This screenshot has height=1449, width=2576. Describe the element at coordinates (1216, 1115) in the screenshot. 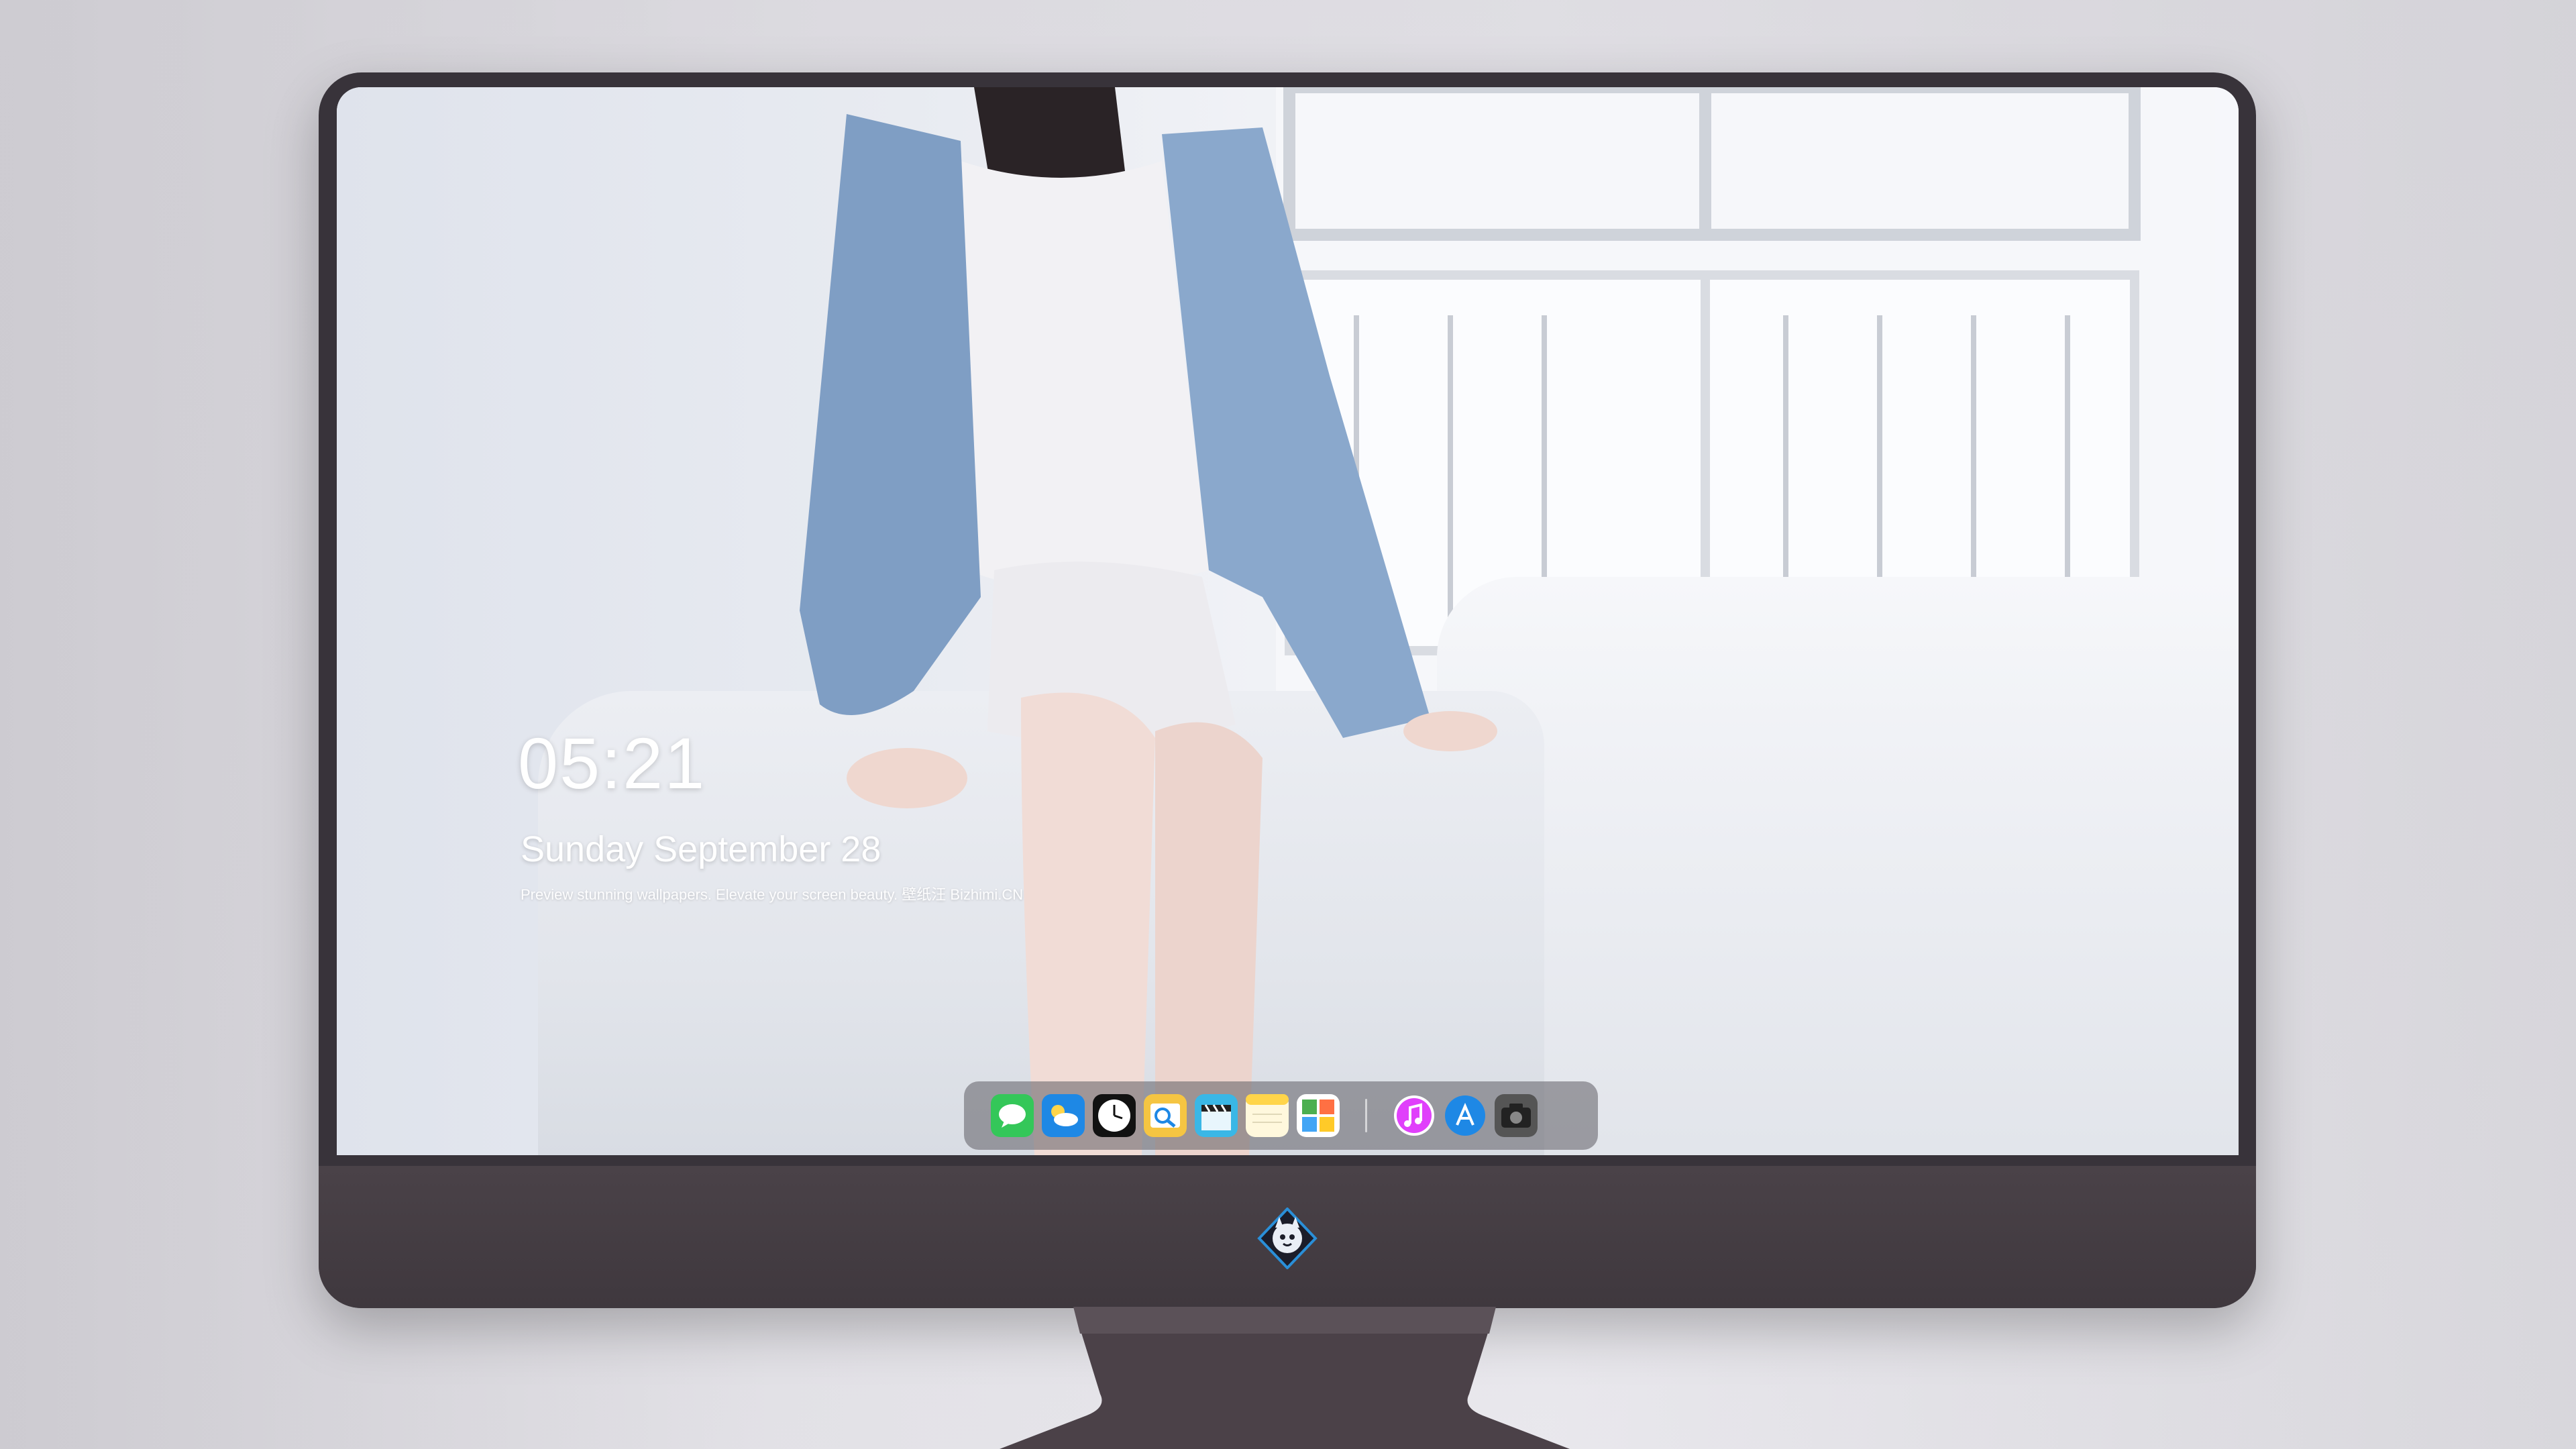

I see `clapper-icon` at that location.